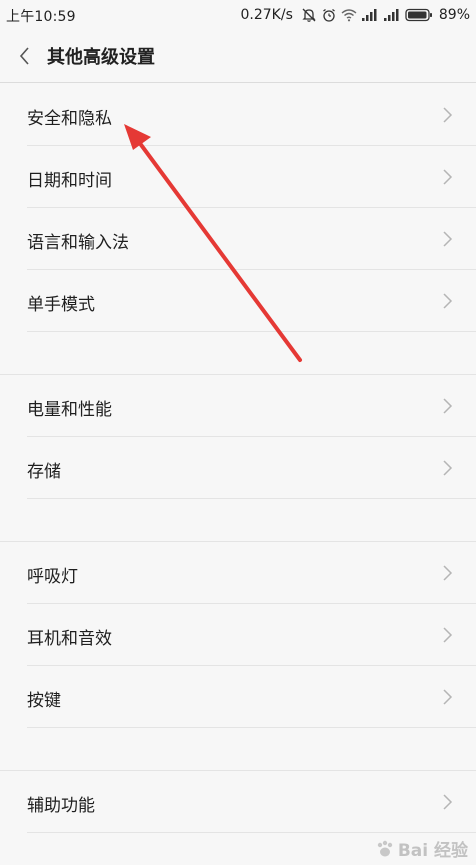 The height and width of the screenshot is (865, 476). What do you see at coordinates (266, 15) in the screenshot?
I see `network-speed: 0.27K/s` at bounding box center [266, 15].